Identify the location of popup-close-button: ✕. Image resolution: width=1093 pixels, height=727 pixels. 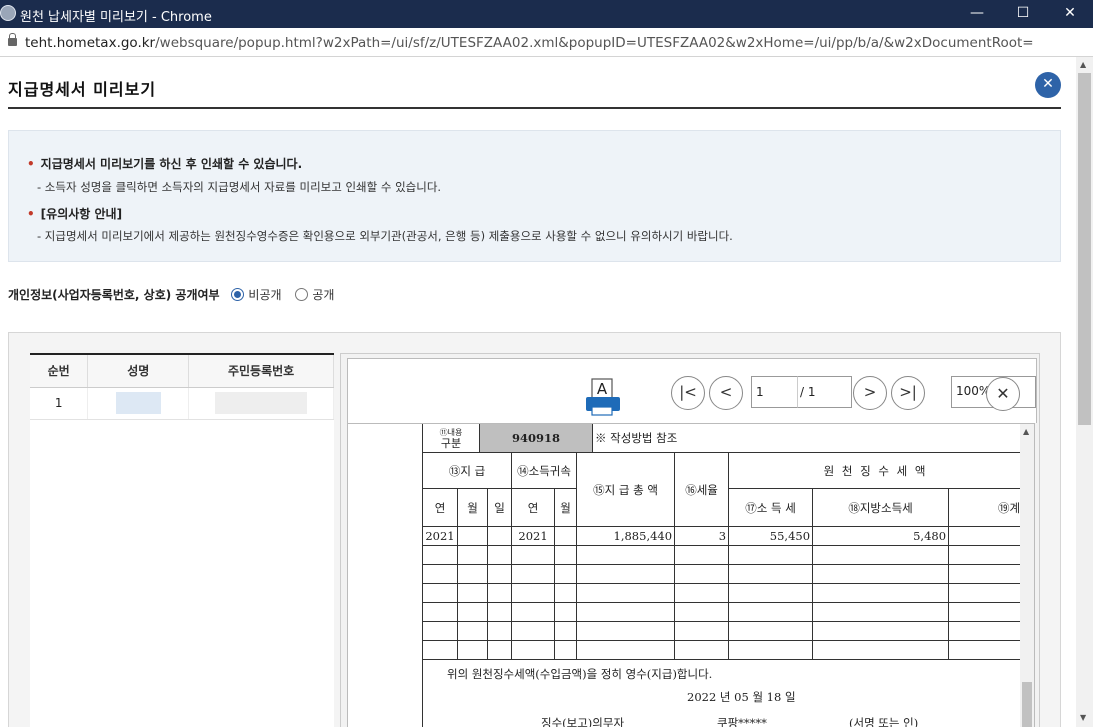
(1048, 85).